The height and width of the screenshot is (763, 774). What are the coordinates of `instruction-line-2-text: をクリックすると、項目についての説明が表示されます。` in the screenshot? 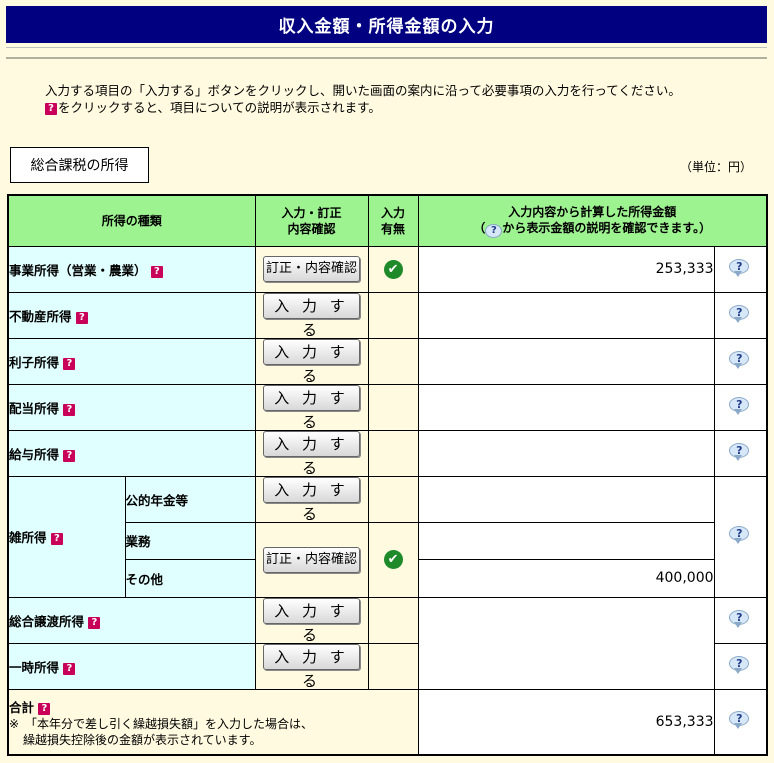 It's located at (219, 107).